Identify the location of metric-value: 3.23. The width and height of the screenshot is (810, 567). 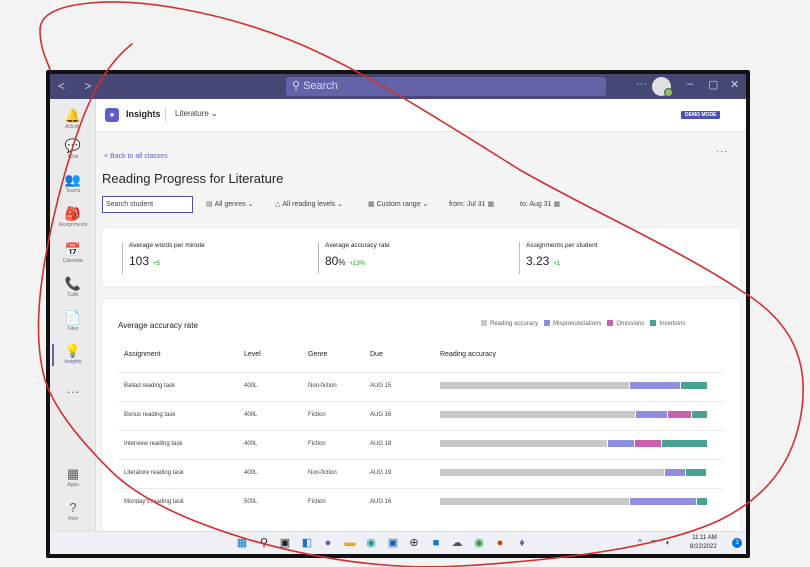
(538, 261).